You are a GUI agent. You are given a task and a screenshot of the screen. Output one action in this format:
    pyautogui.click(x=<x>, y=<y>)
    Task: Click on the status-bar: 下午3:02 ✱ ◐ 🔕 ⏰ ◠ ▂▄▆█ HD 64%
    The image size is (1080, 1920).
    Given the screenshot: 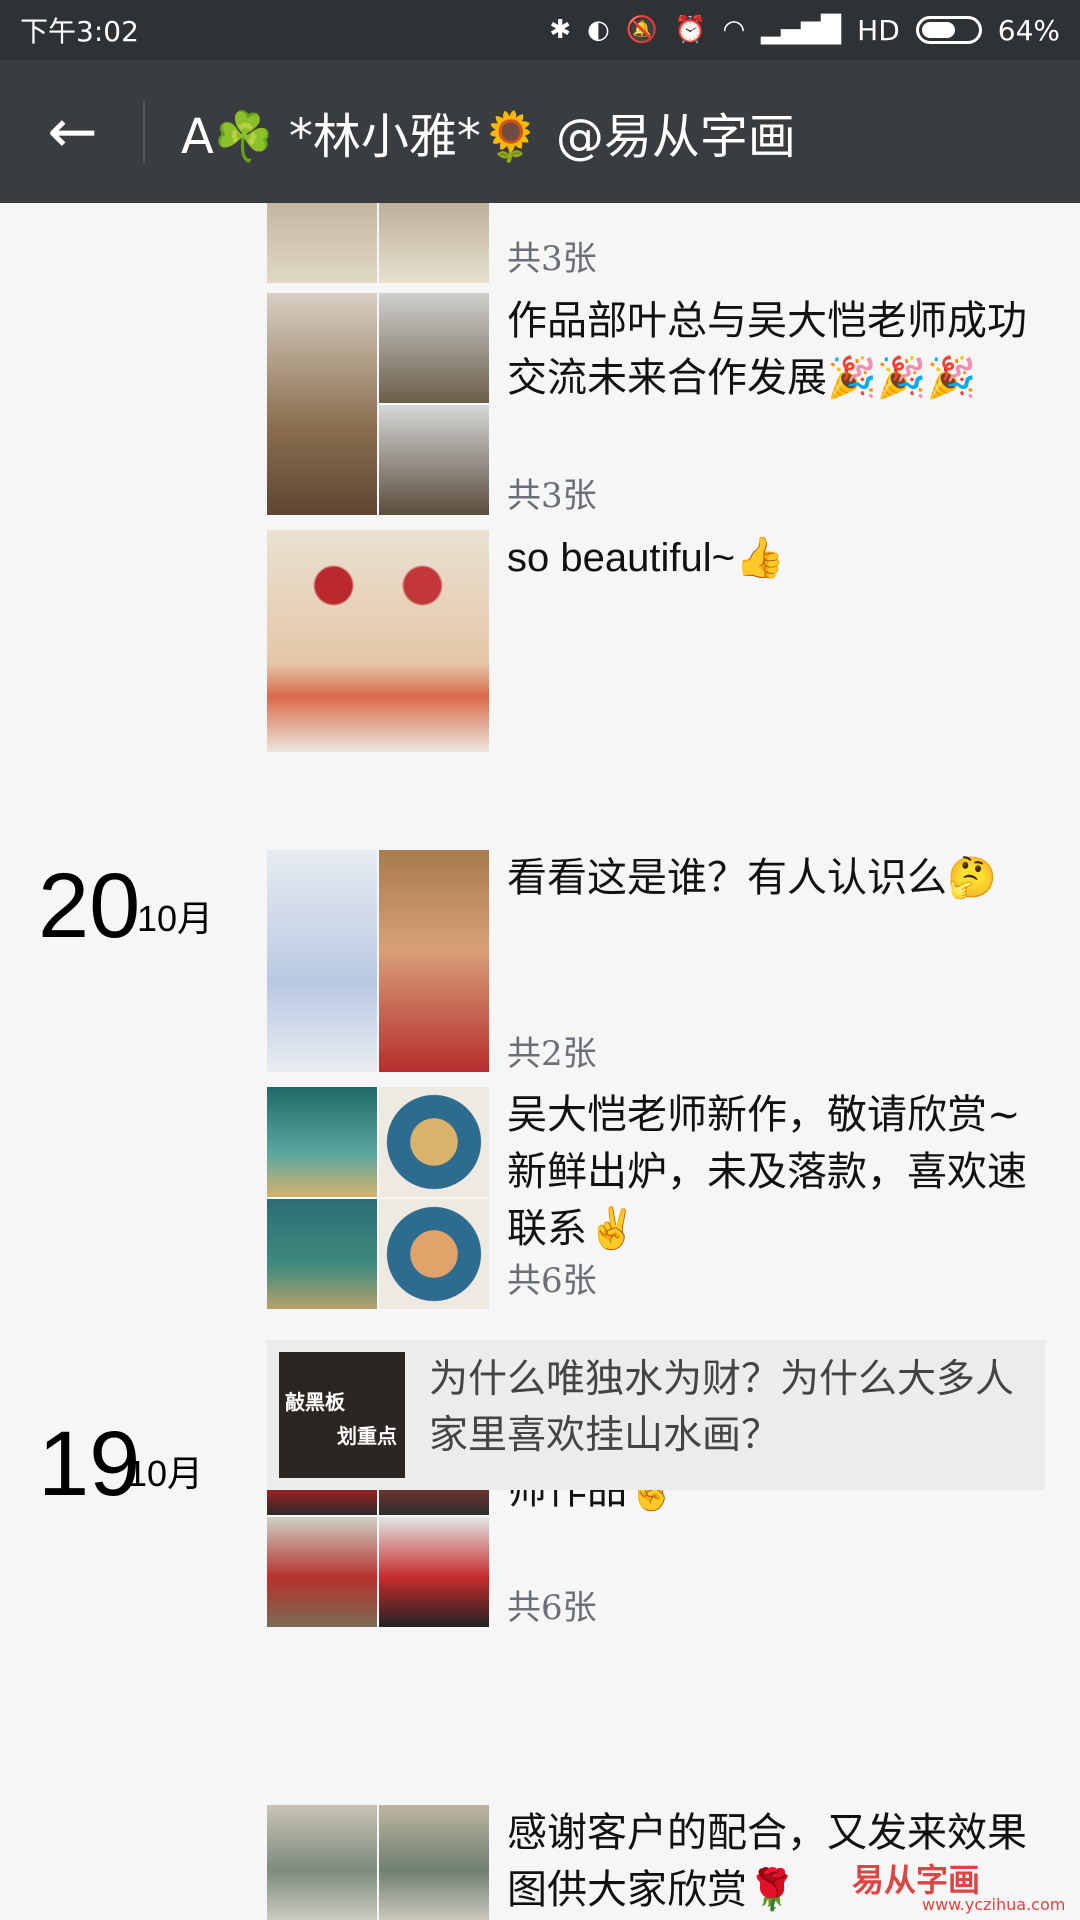 What is the action you would take?
    pyautogui.click(x=540, y=30)
    